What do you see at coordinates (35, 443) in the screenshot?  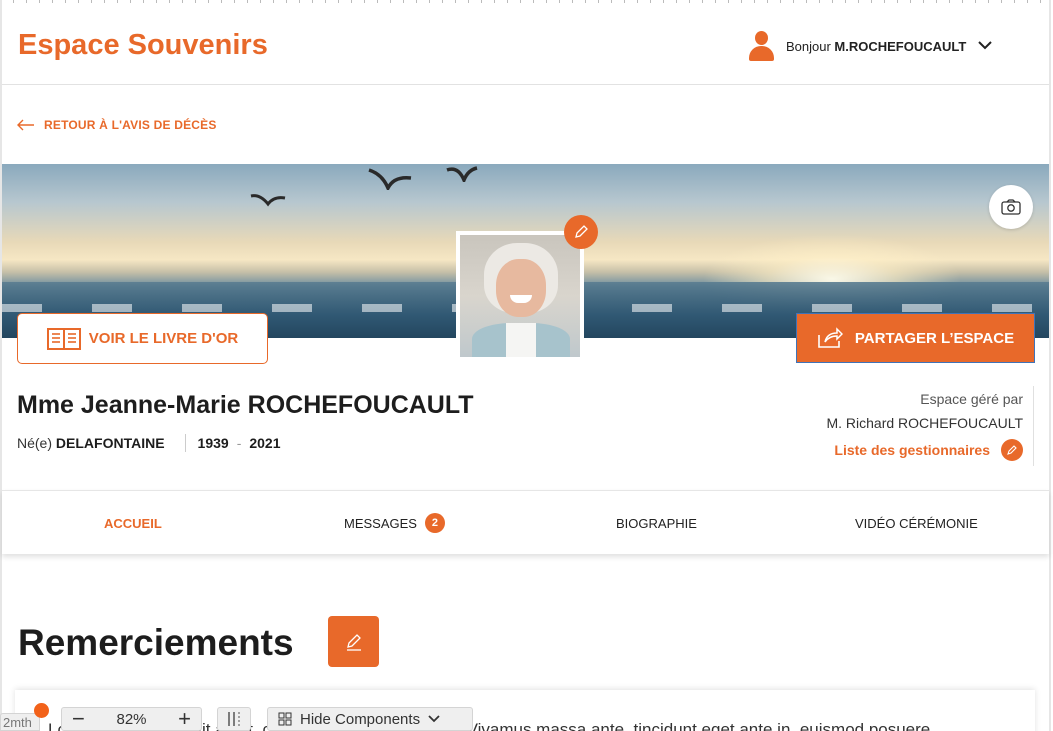 I see `born-prefix: Né(e)` at bounding box center [35, 443].